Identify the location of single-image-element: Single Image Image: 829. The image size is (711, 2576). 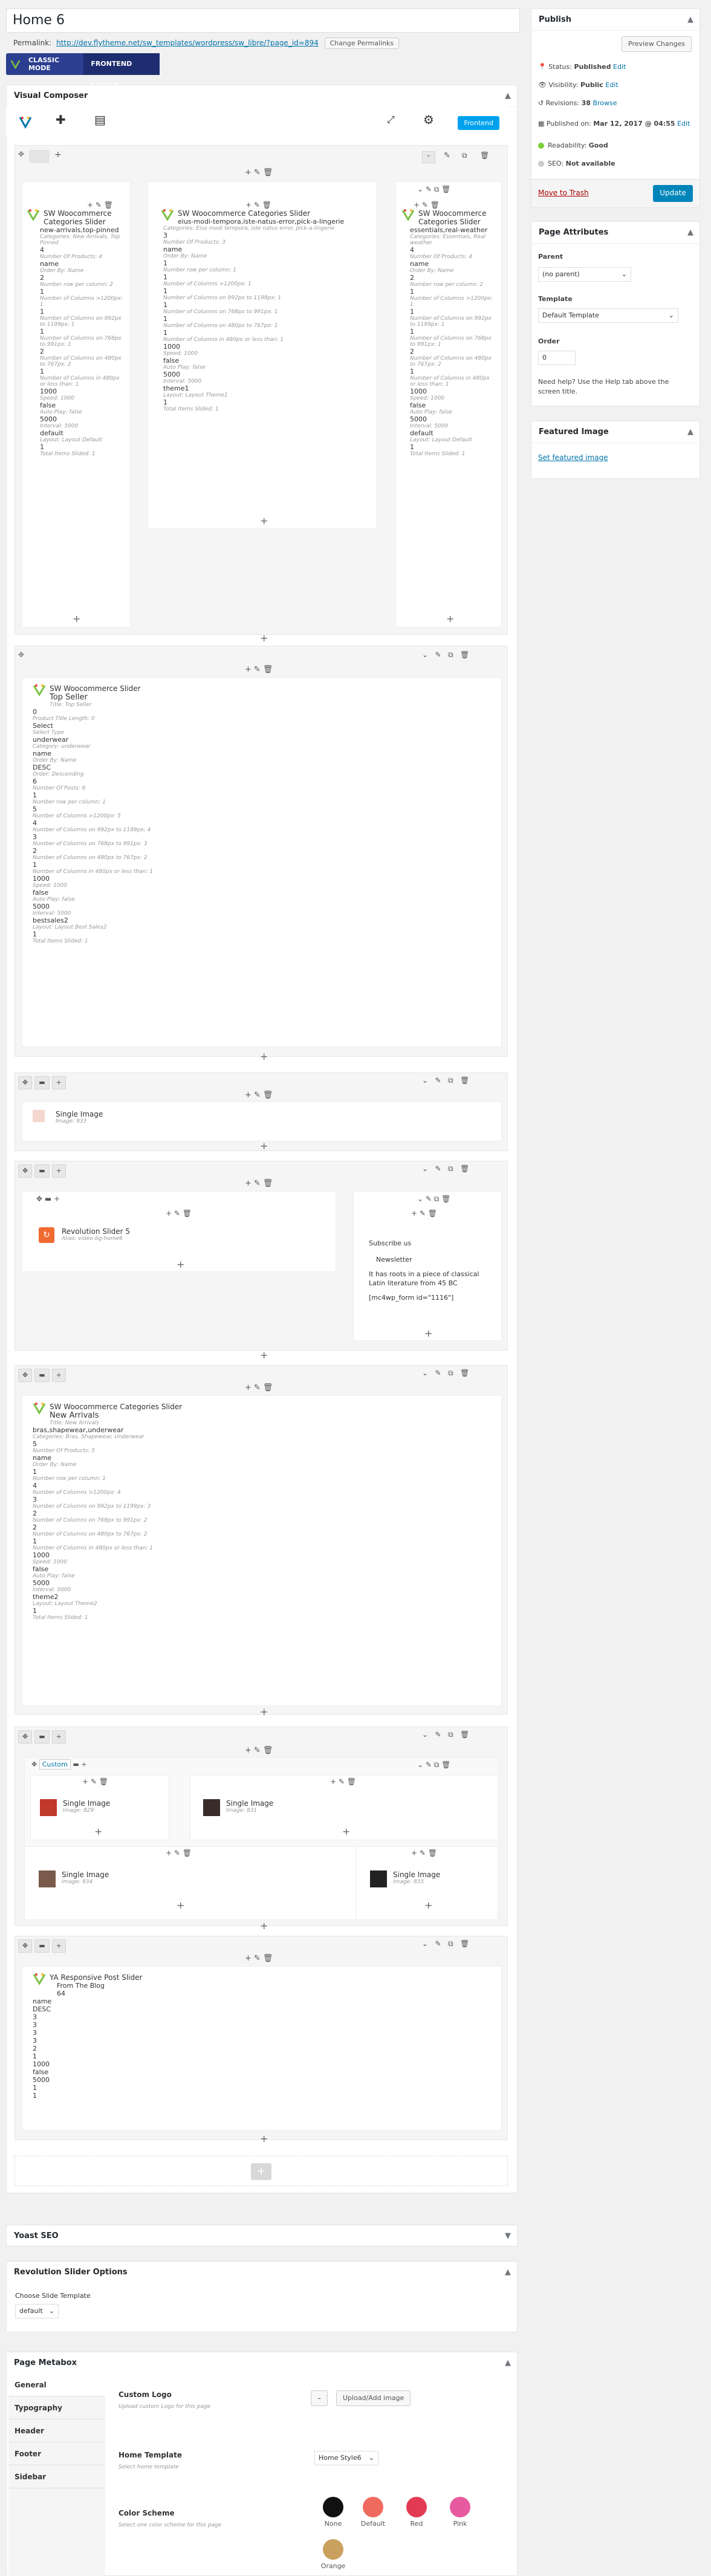
(75, 1807).